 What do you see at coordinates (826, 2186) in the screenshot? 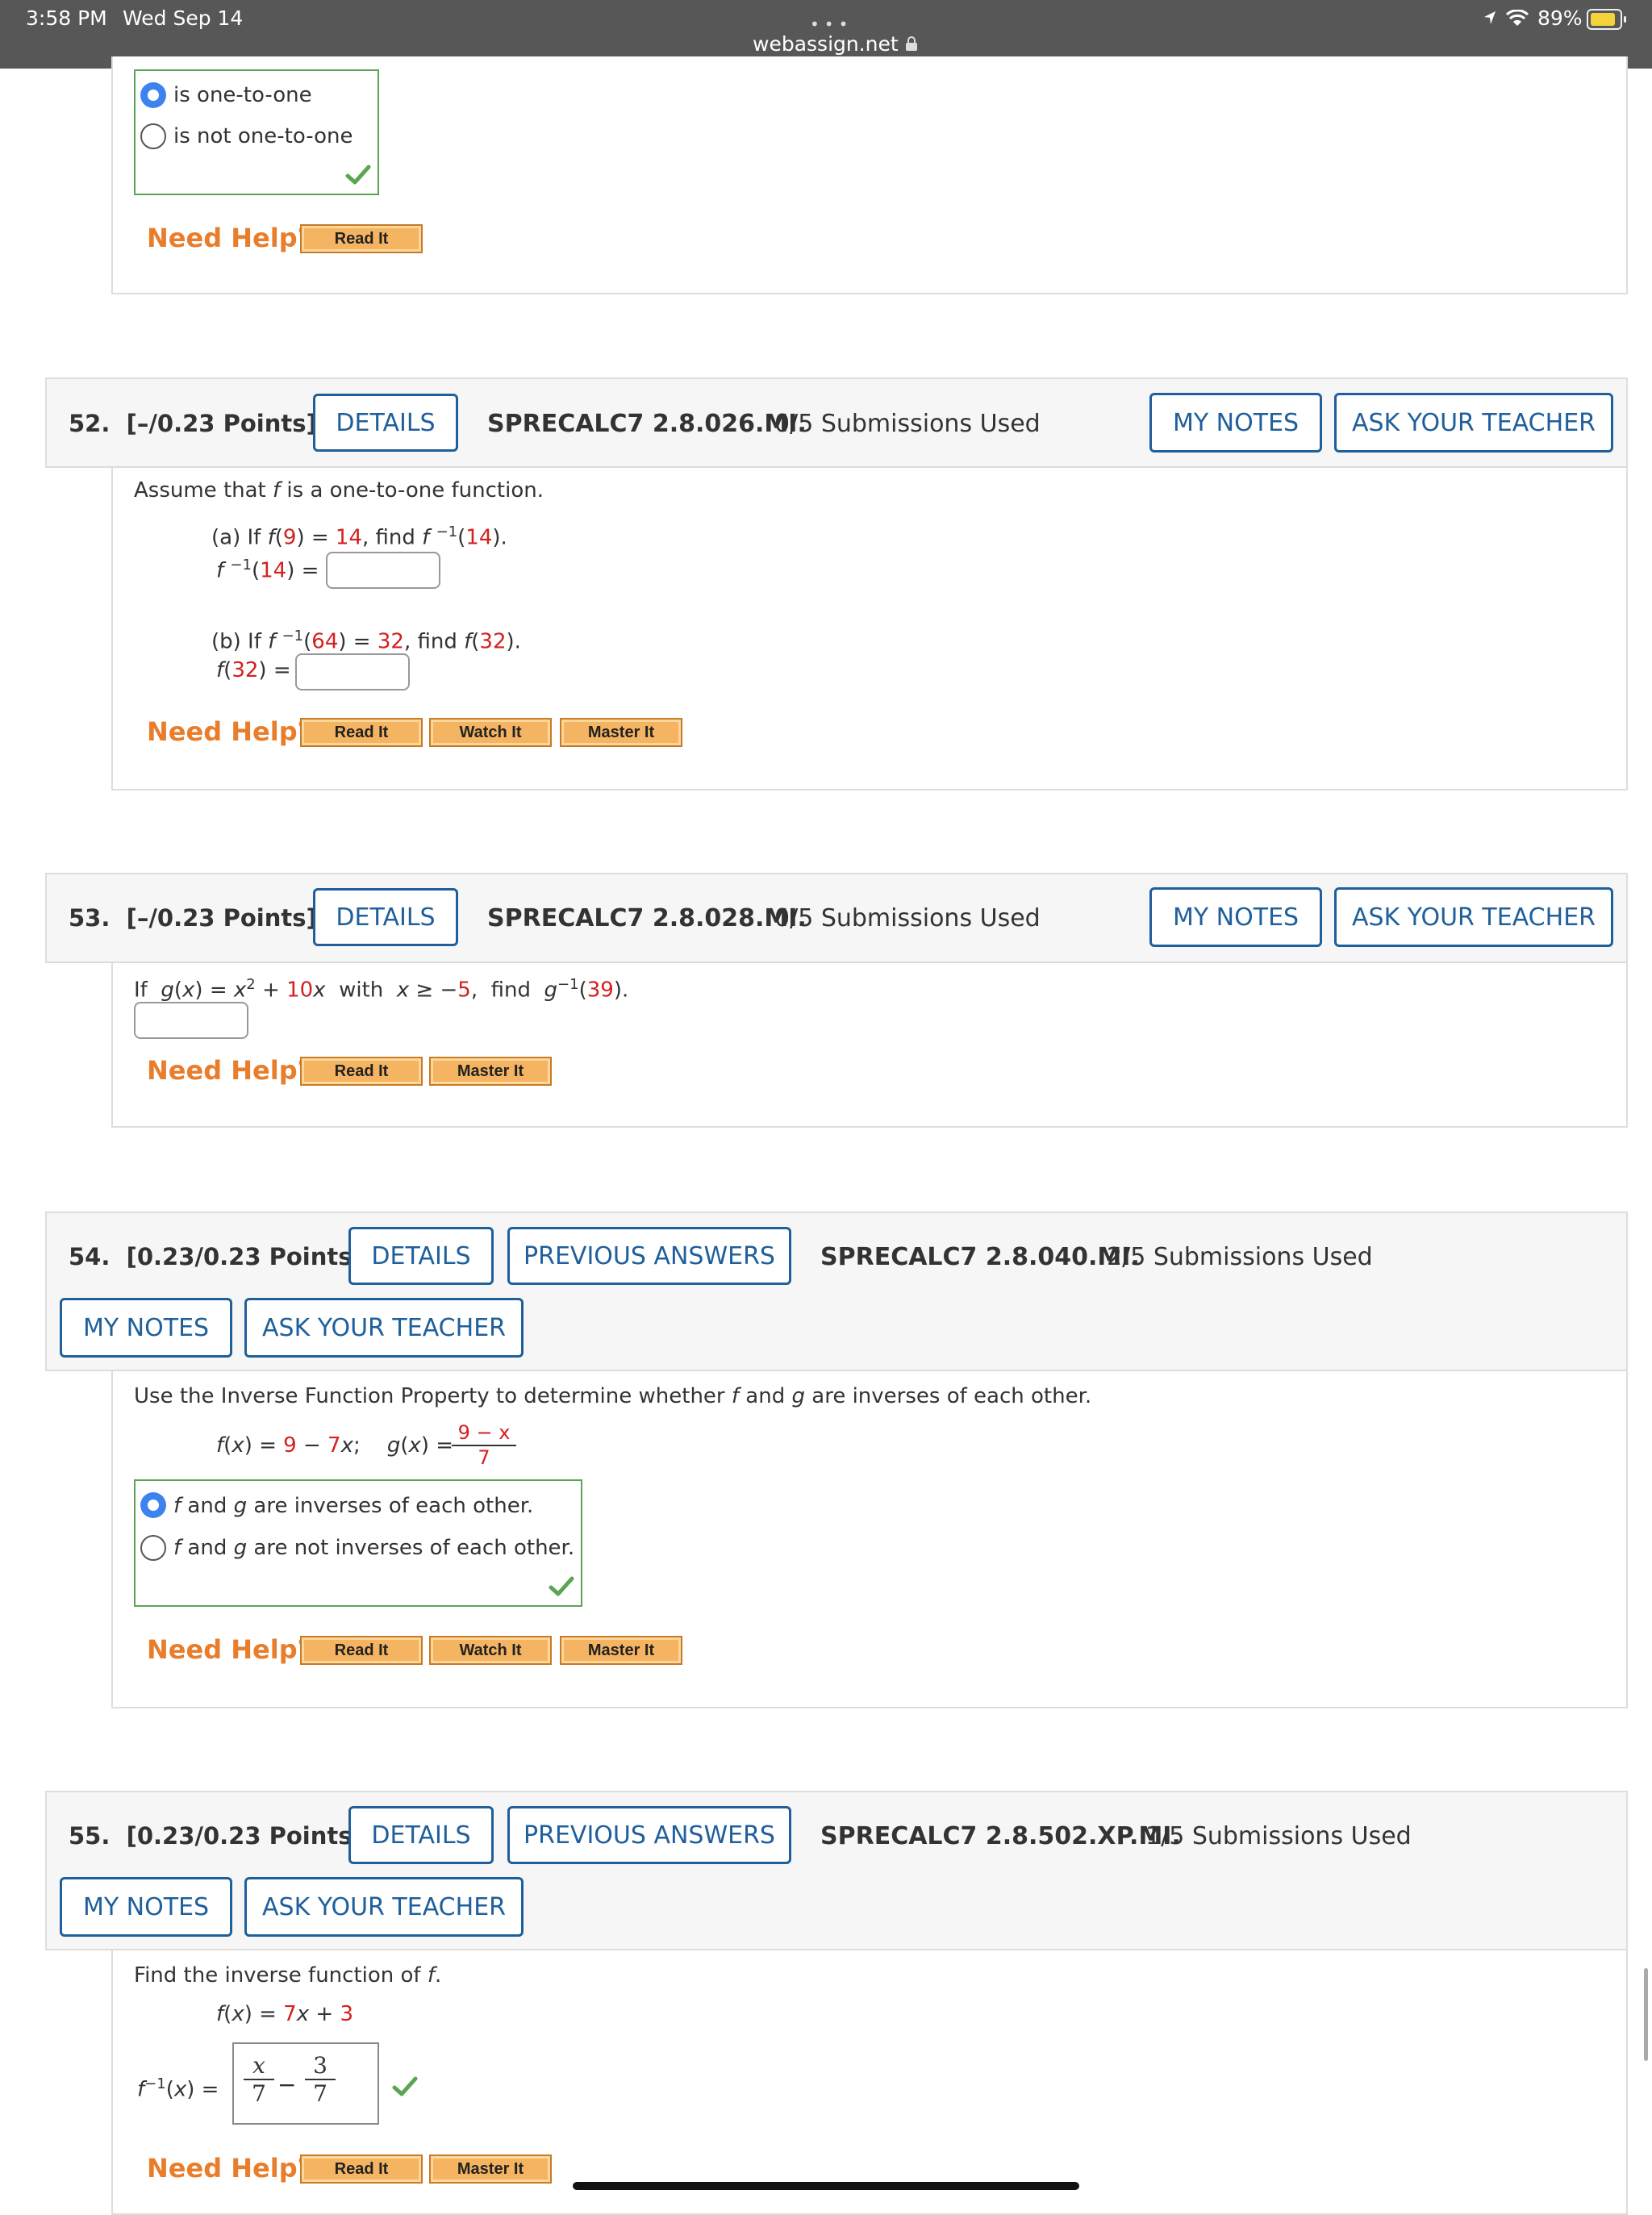
I see `home-indicator` at bounding box center [826, 2186].